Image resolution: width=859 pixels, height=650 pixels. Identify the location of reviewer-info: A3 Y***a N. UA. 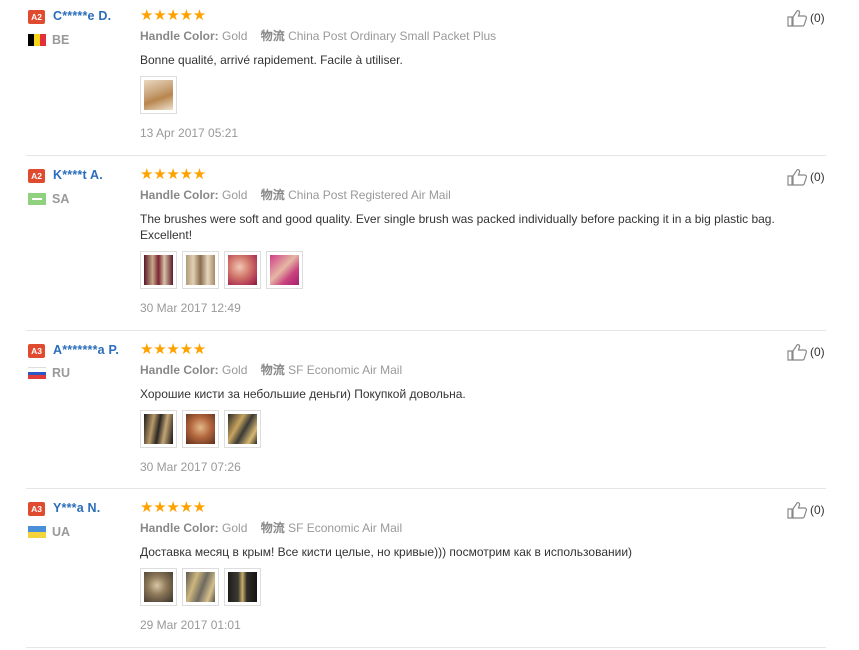
(83, 520).